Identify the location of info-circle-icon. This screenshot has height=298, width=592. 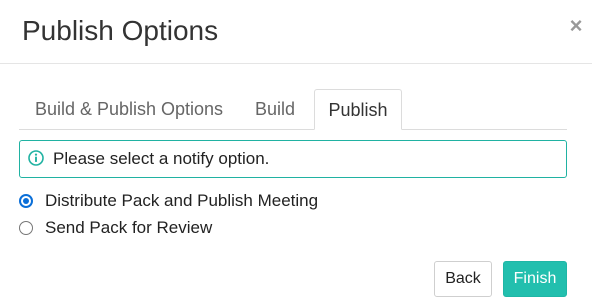
(36, 158).